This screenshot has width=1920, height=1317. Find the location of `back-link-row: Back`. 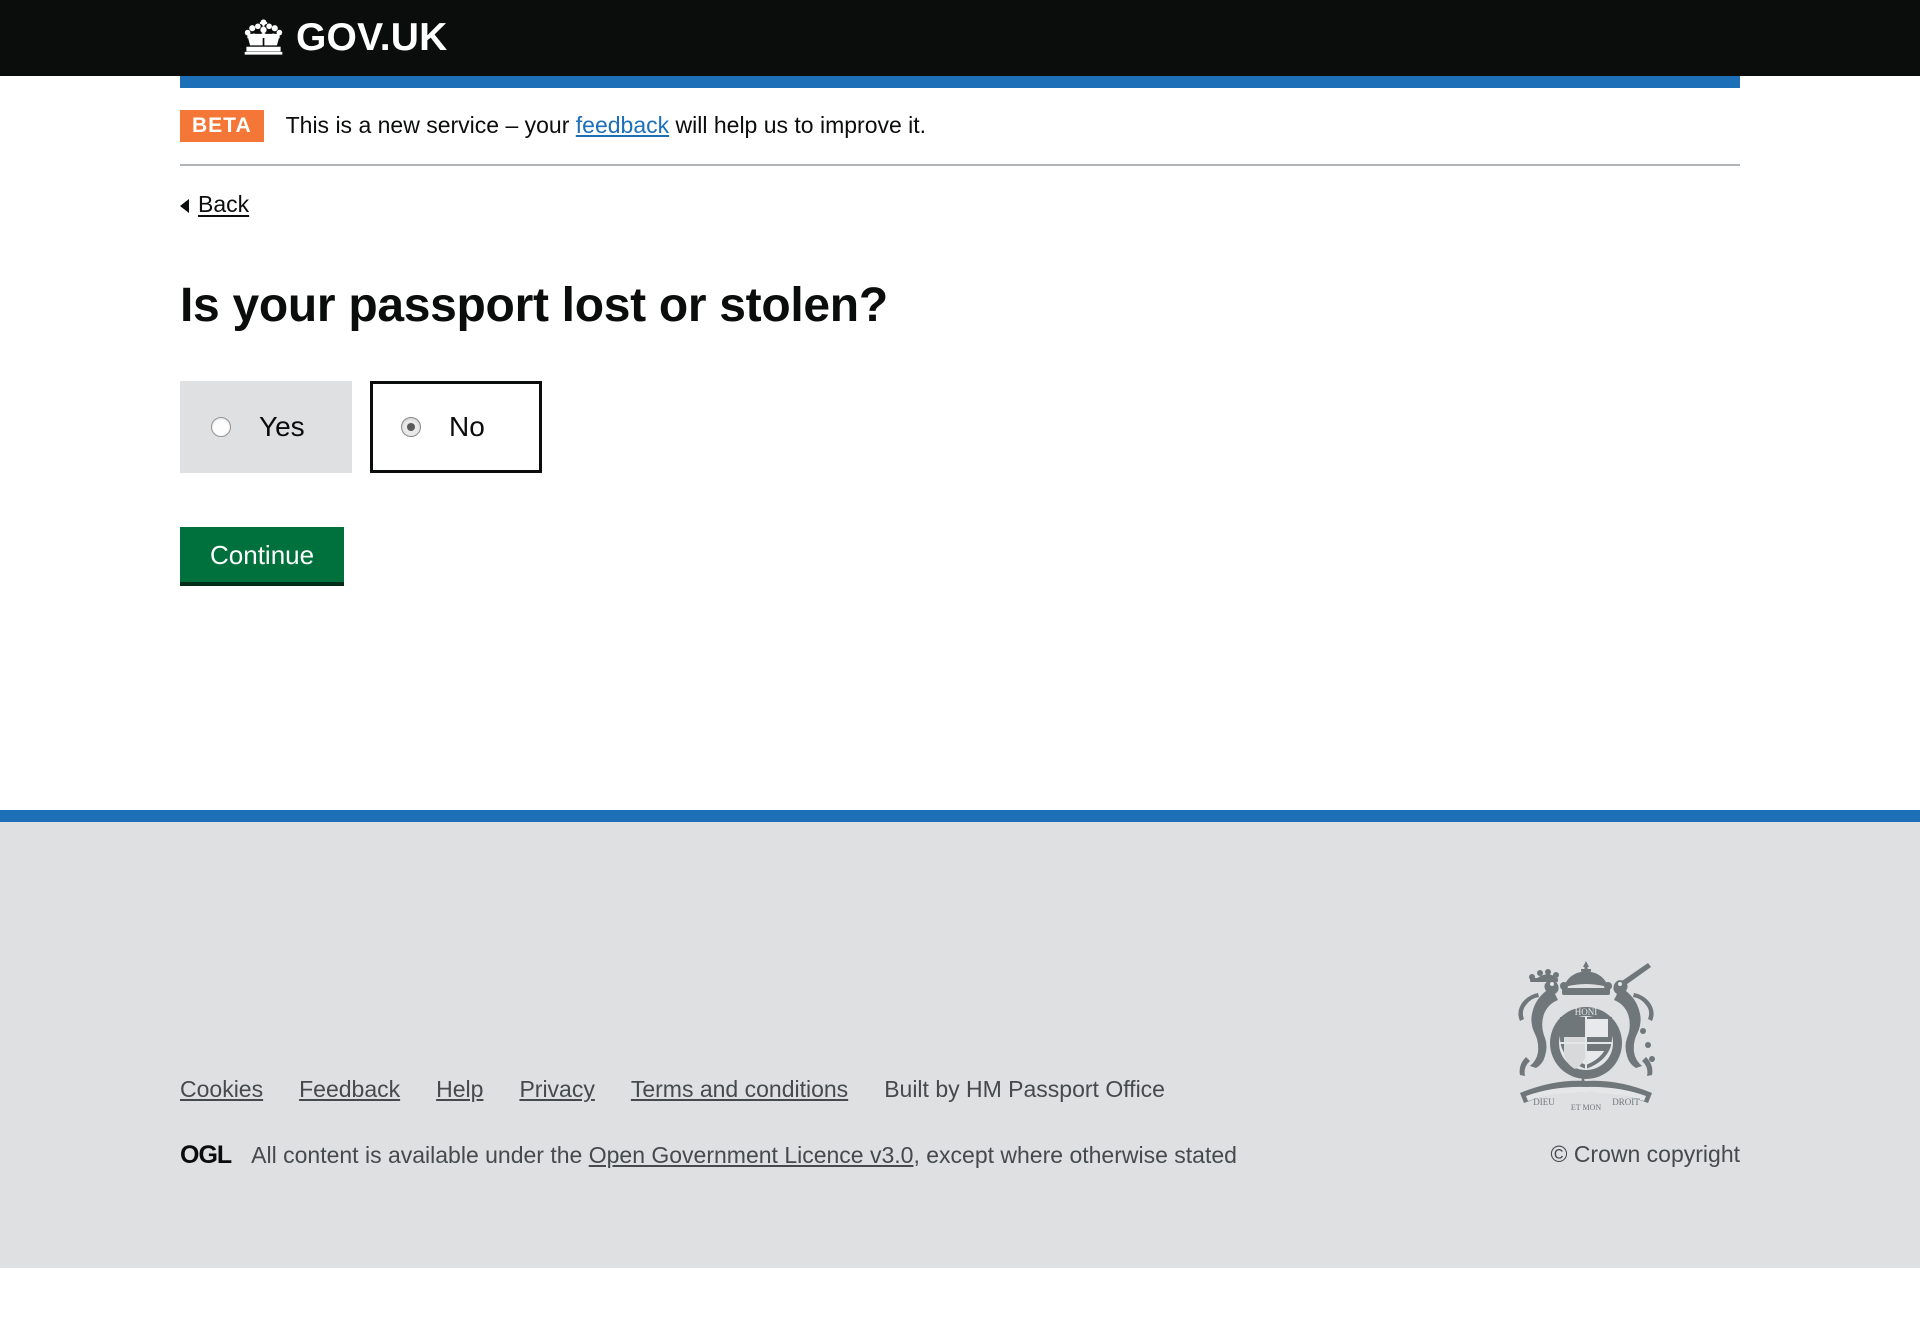

back-link-row: Back is located at coordinates (960, 192).